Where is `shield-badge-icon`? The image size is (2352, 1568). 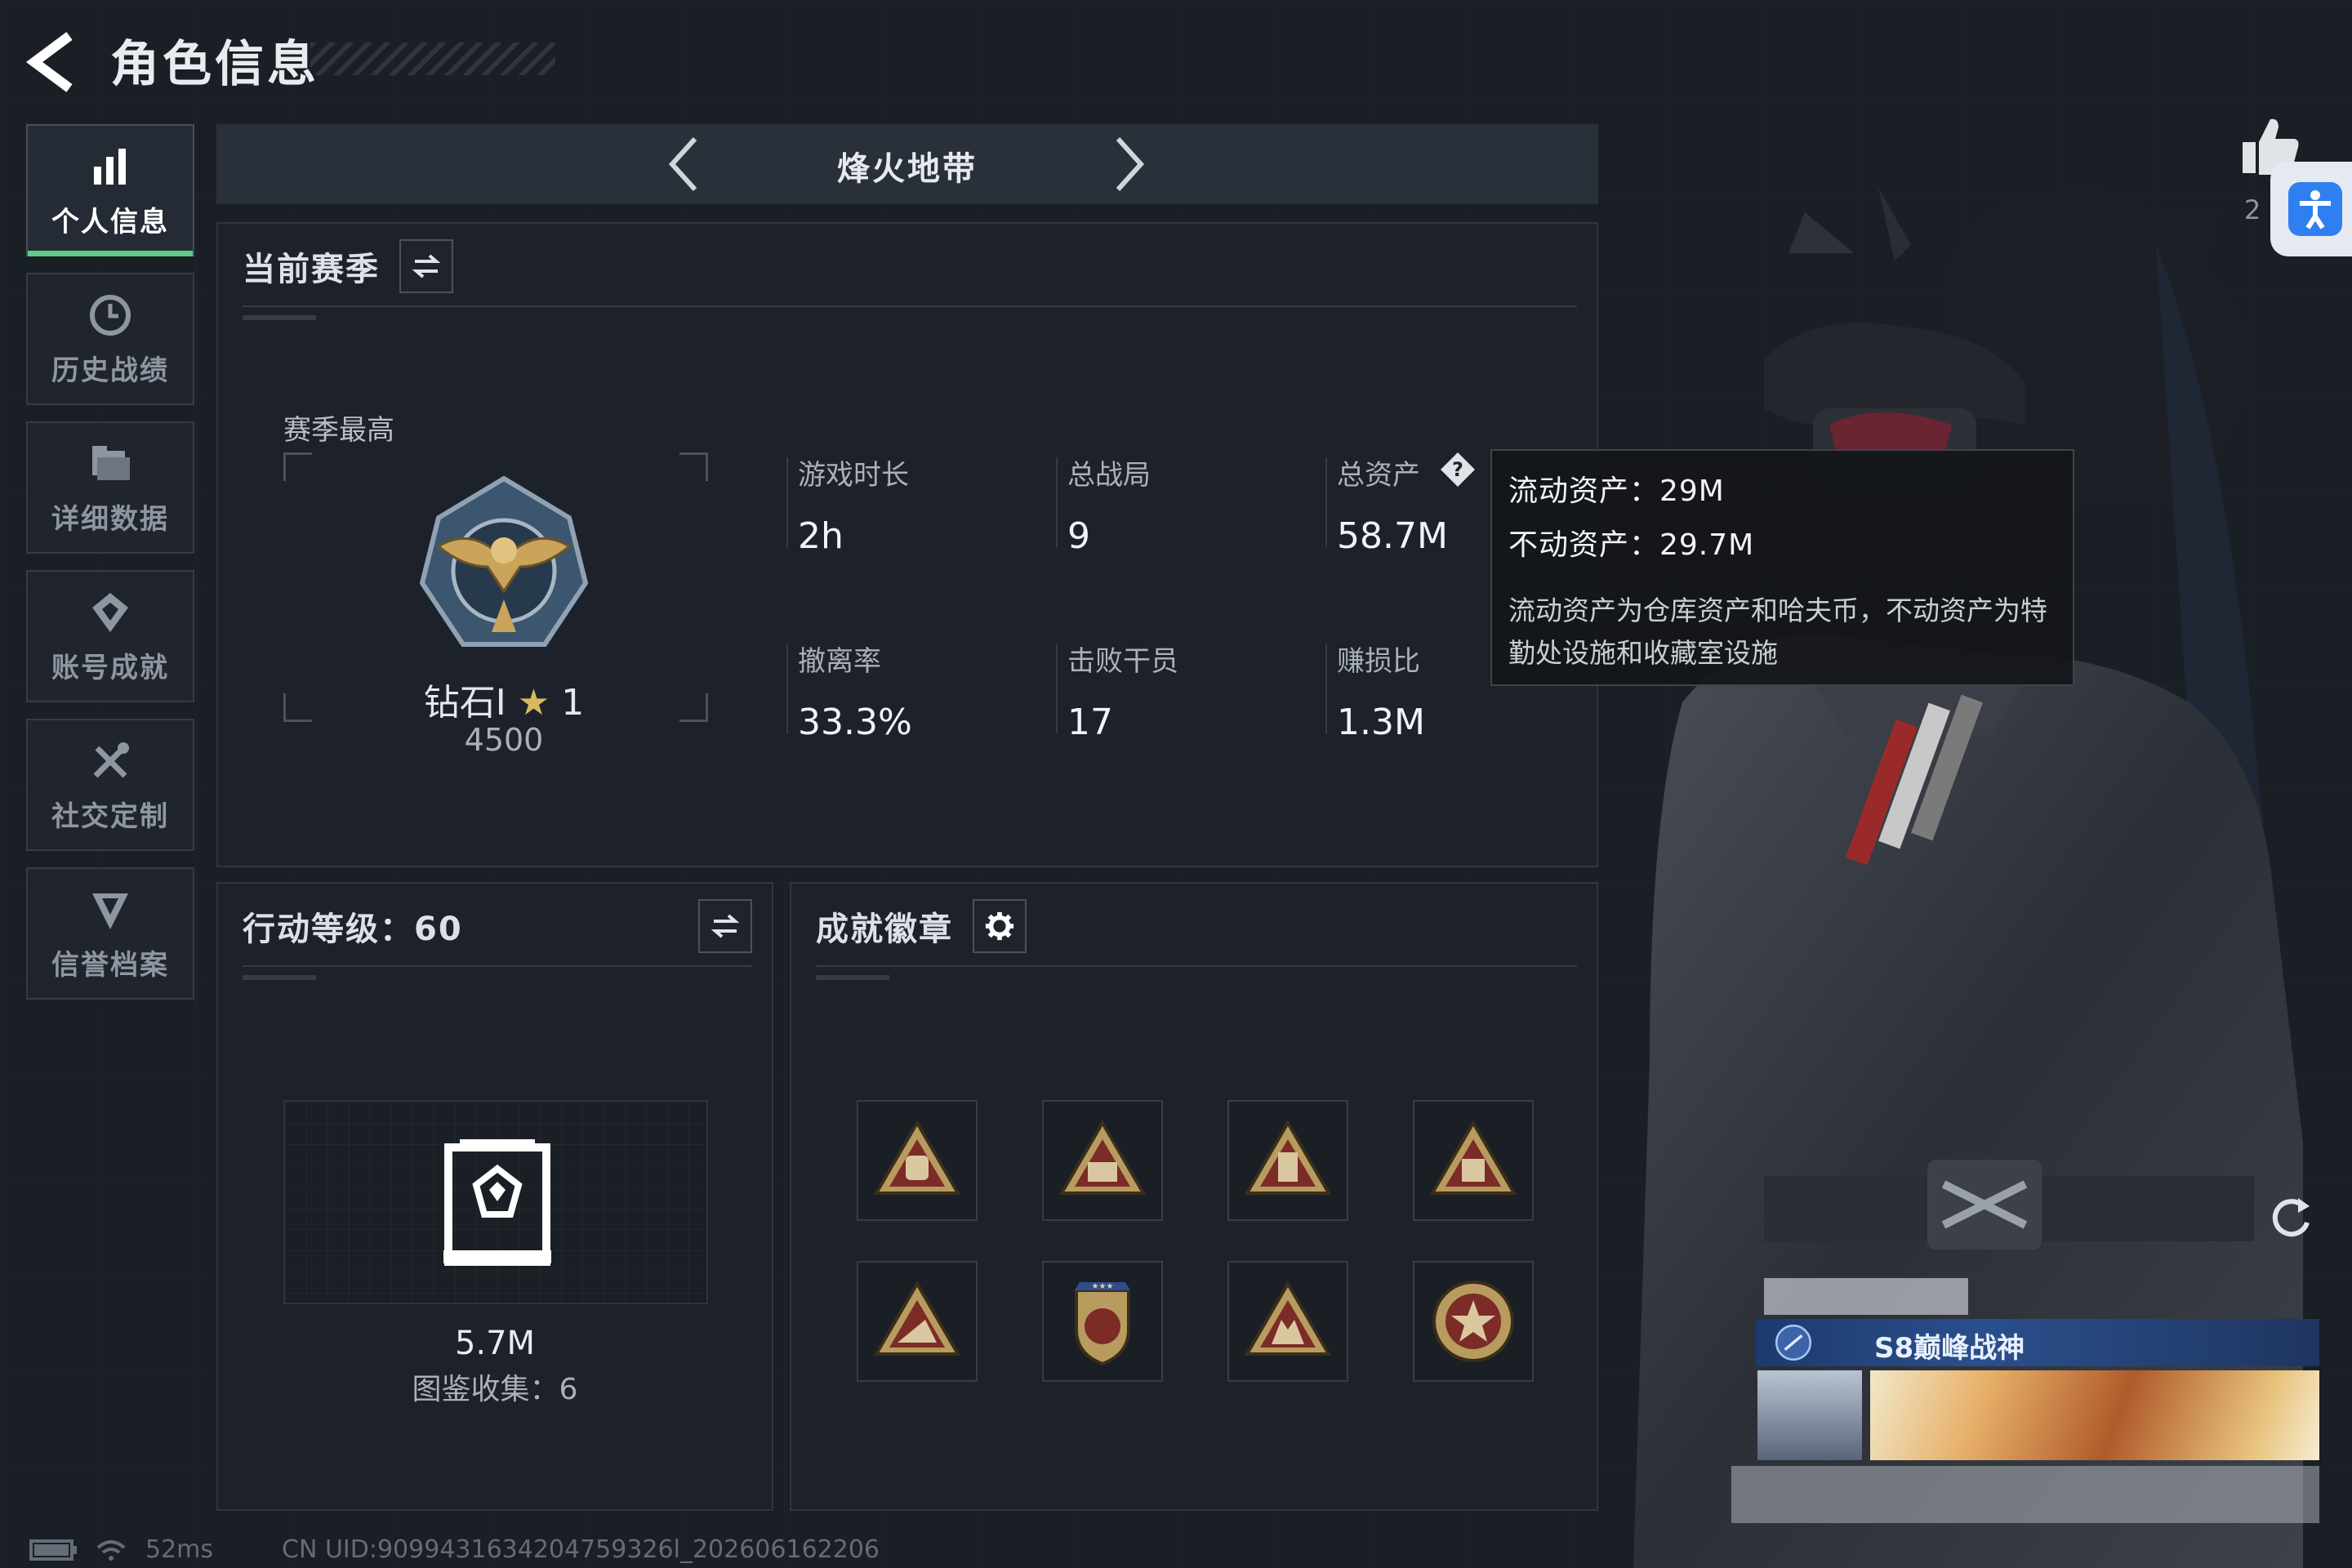
shield-badge-icon is located at coordinates (110, 911).